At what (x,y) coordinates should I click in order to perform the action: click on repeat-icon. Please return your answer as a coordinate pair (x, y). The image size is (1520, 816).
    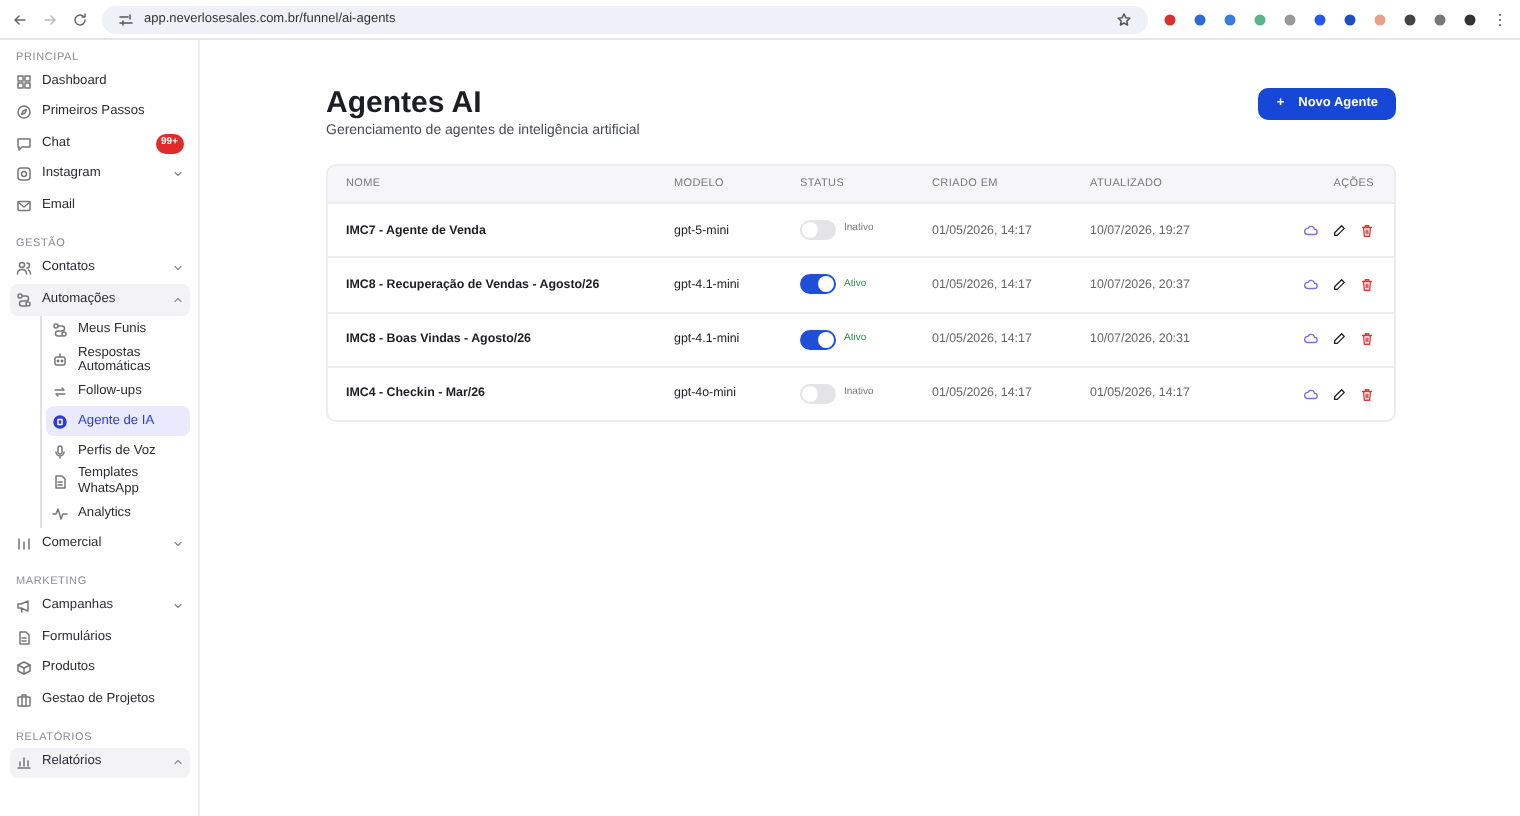
    Looking at the image, I should click on (60, 391).